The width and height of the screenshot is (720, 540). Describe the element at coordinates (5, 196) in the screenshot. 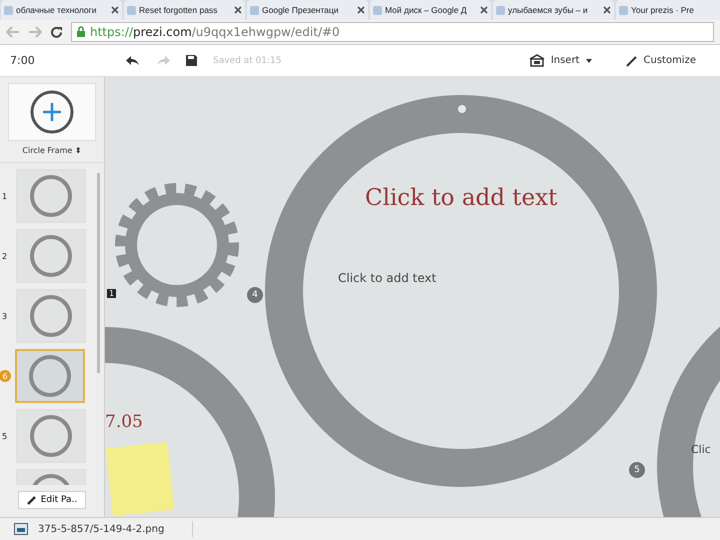

I see `slide-number: 1` at that location.